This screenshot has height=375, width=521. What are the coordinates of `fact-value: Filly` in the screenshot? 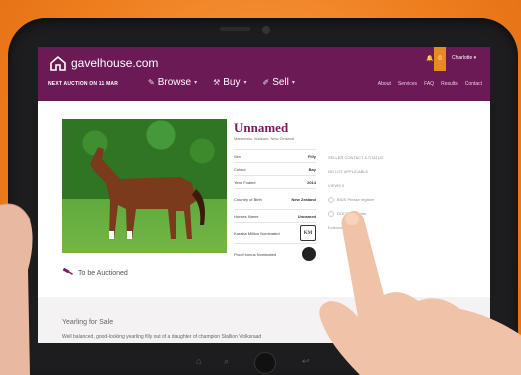 It's located at (311, 156).